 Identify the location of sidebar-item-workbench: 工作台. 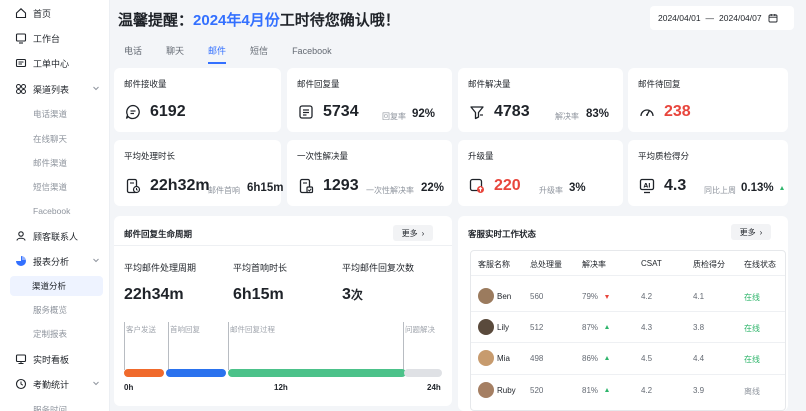
(55, 38).